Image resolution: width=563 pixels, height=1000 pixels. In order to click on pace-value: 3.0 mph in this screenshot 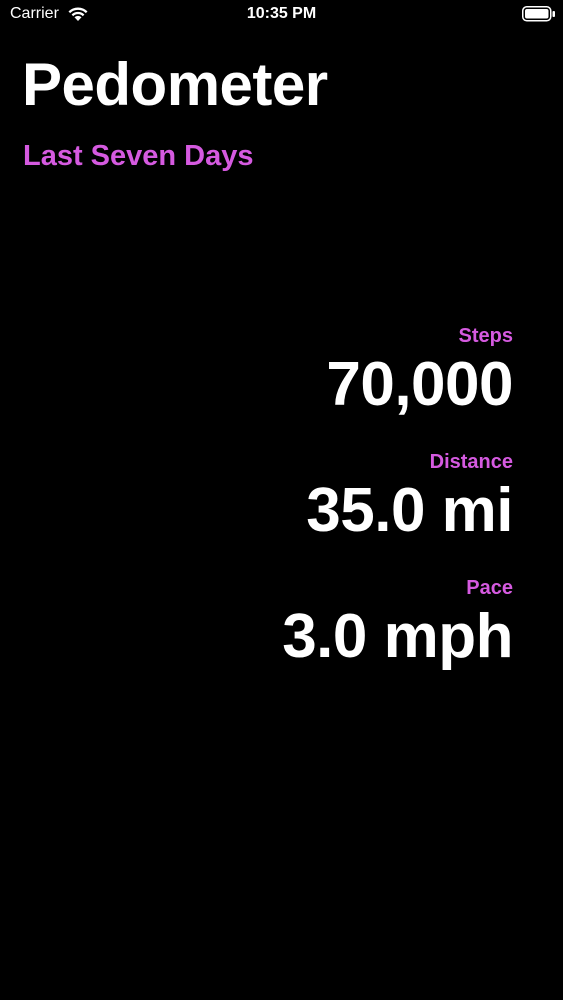, I will do `click(397, 636)`.